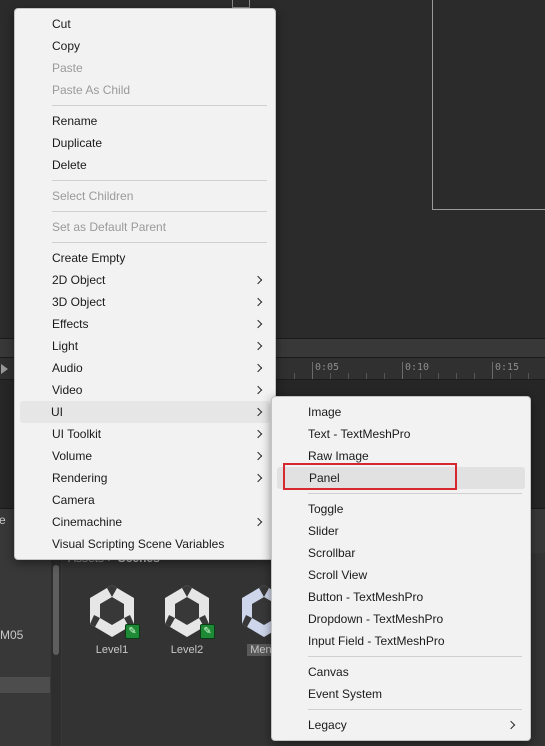 Image resolution: width=545 pixels, height=746 pixels. I want to click on ui-menu-item-panel: Panel, so click(401, 478).